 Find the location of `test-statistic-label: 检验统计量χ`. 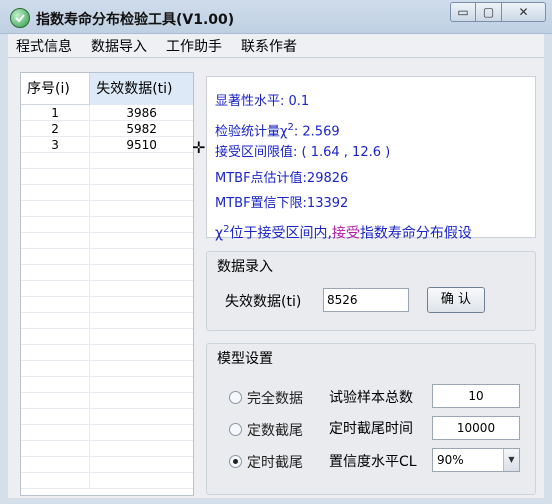

test-statistic-label: 检验统计量χ is located at coordinates (251, 131).